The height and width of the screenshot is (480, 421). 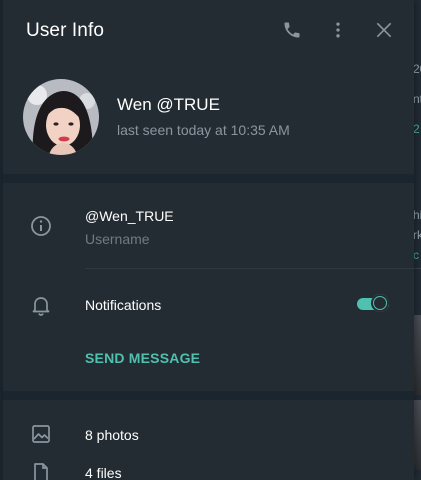 I want to click on close-button, so click(x=384, y=30).